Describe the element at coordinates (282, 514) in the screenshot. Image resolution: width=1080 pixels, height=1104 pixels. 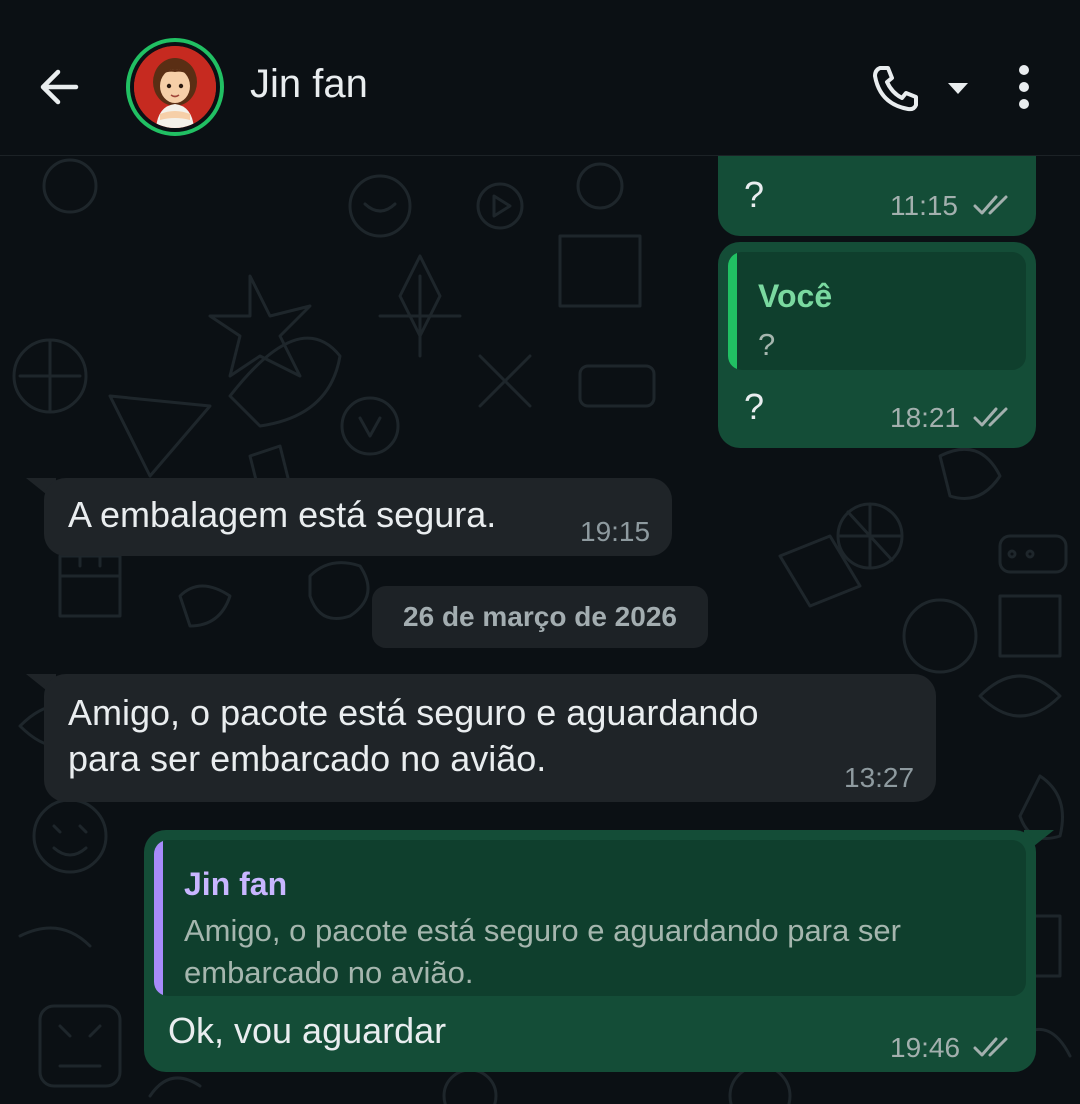
I see `message-text: A embalagem está segura.` at that location.